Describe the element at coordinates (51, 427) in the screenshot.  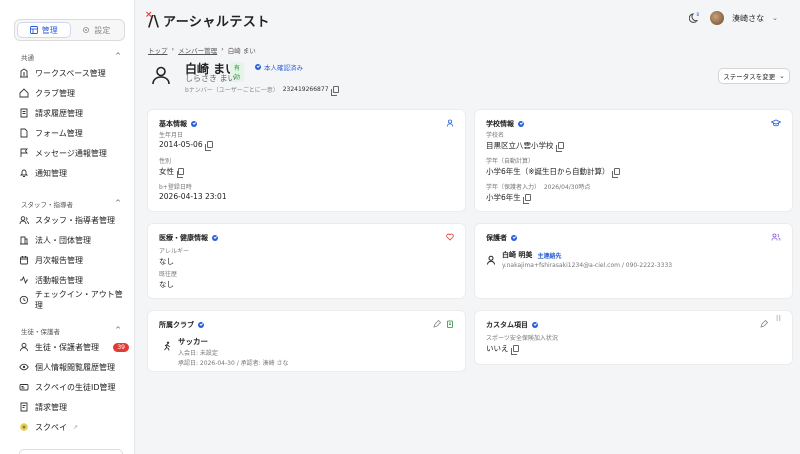
I see `sidebar-item-label: スクペイ` at that location.